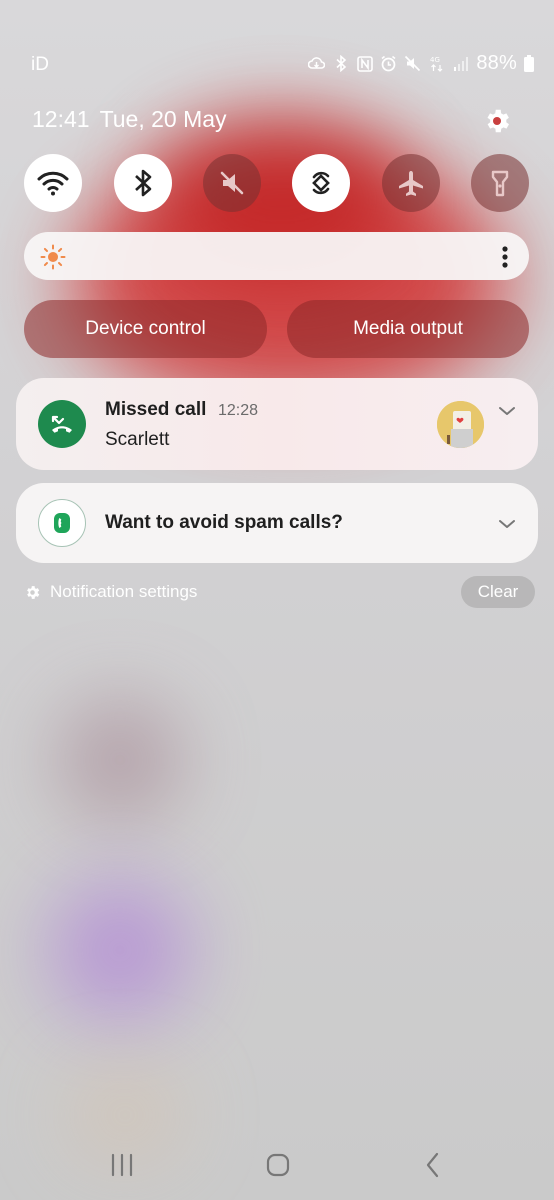  I want to click on flashlight-toggle, so click(500, 183).